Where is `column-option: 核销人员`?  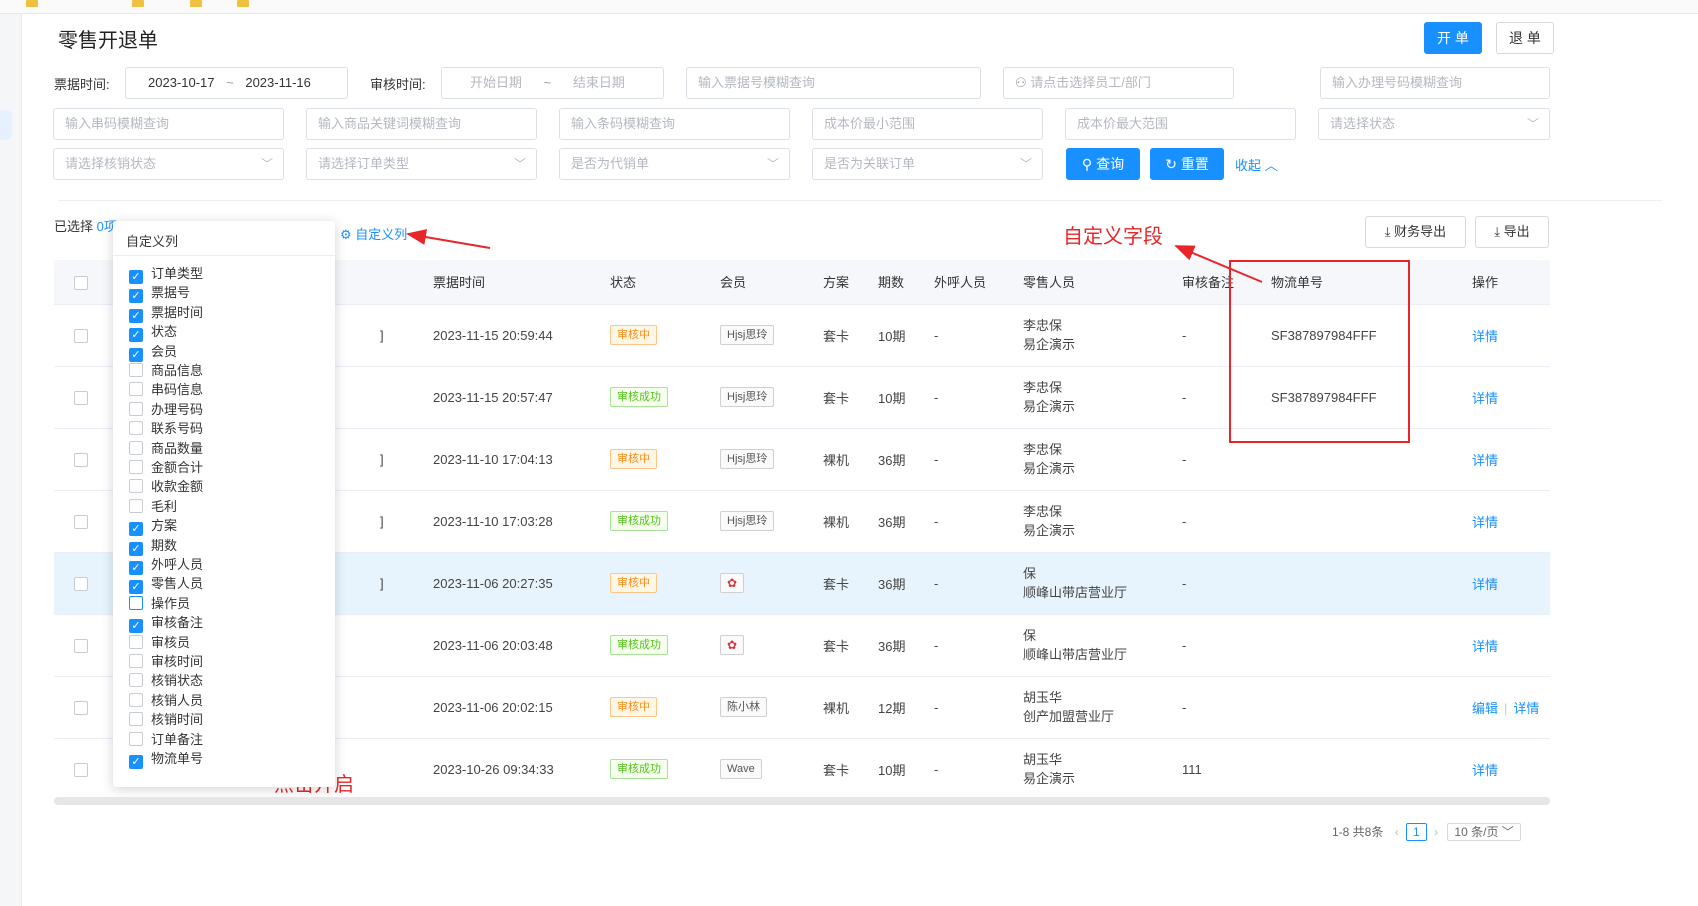
column-option: 核销人员 is located at coordinates (166, 699).